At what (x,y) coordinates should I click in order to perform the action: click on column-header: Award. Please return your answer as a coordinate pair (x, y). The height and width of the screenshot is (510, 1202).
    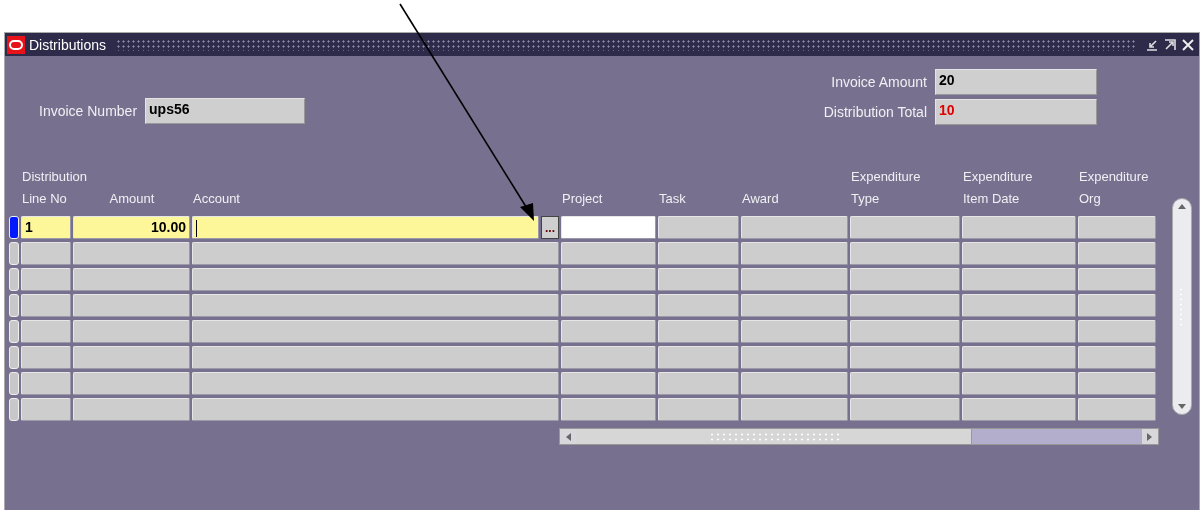
    Looking at the image, I should click on (760, 199).